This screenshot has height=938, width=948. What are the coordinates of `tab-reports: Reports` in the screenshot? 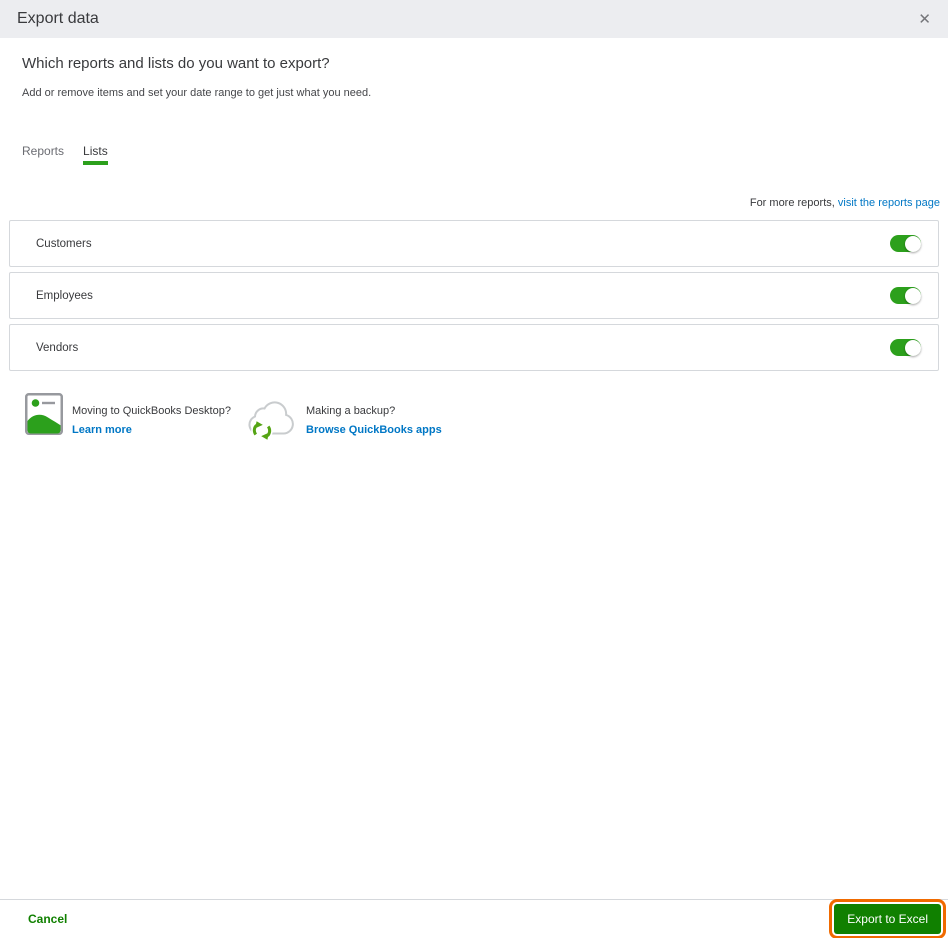 It's located at (43, 154).